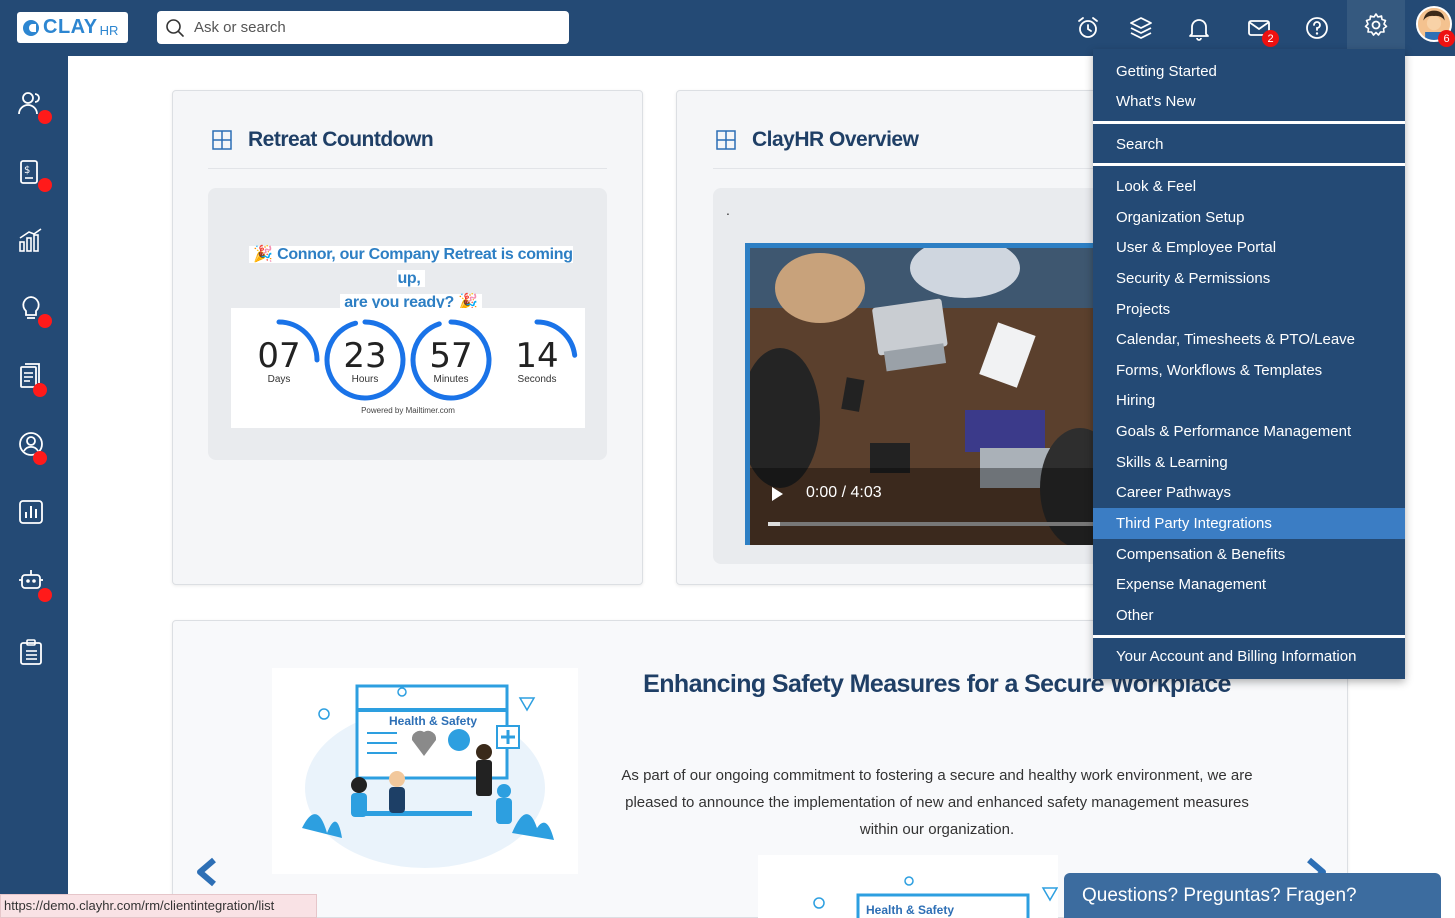  I want to click on retreat-countdown-title-text: Retreat Countdown, so click(341, 139).